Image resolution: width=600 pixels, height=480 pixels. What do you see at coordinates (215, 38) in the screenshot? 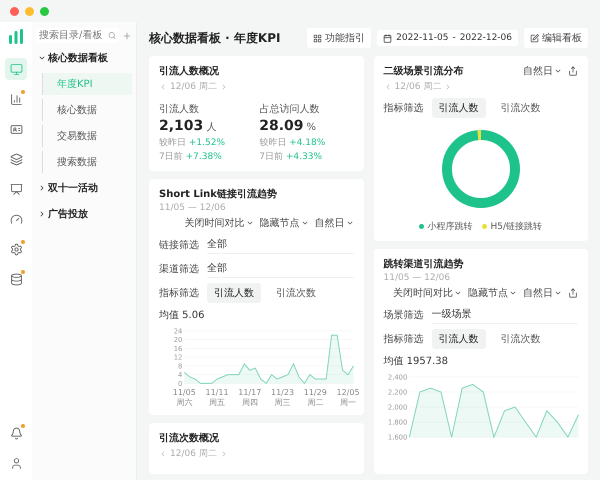
I see `page-title: 核心数据看板 · 年度KPI` at bounding box center [215, 38].